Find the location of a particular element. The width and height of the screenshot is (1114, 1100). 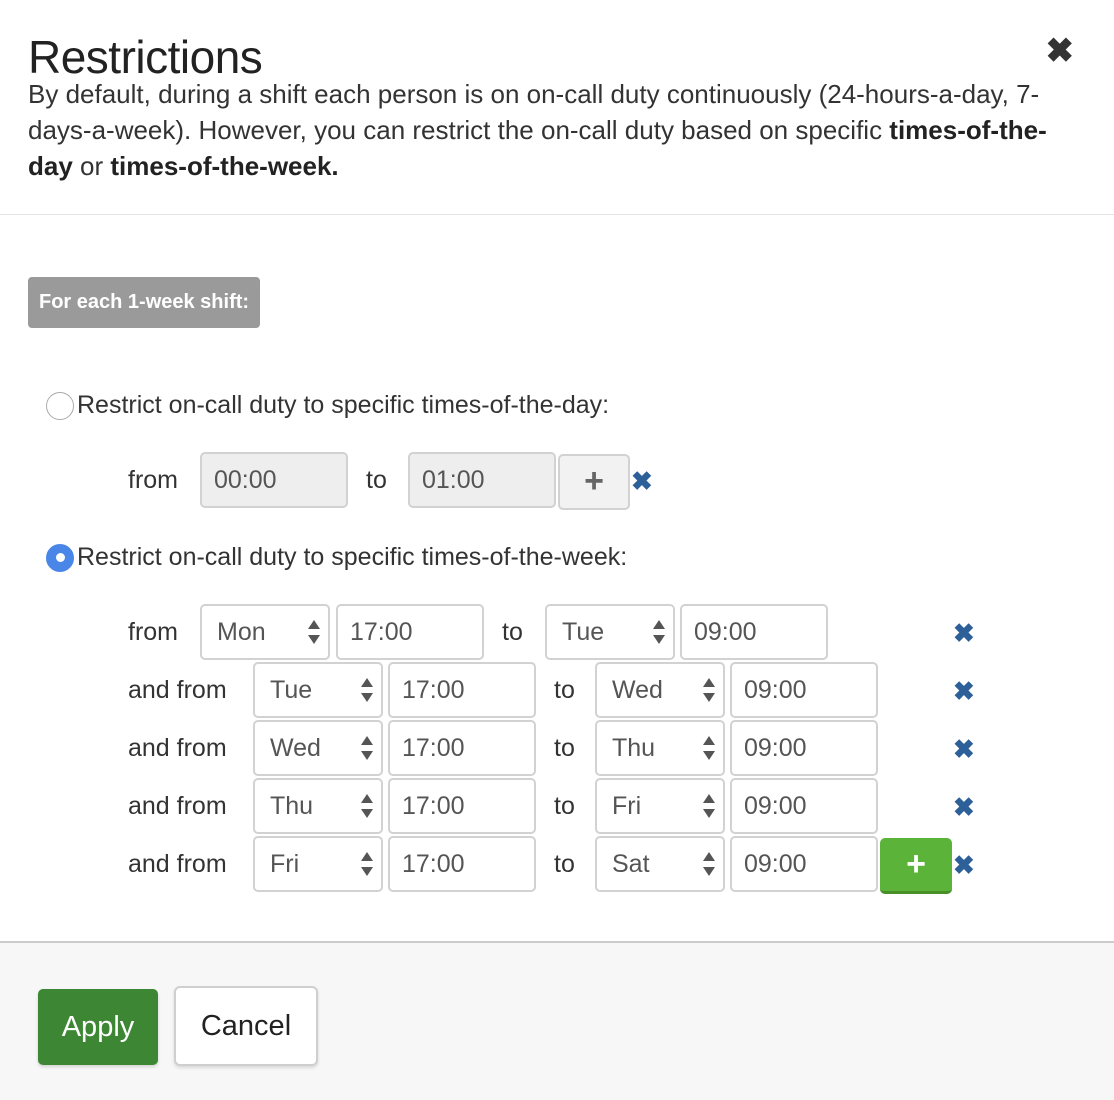

to-day-select: Thu is located at coordinates (660, 748).